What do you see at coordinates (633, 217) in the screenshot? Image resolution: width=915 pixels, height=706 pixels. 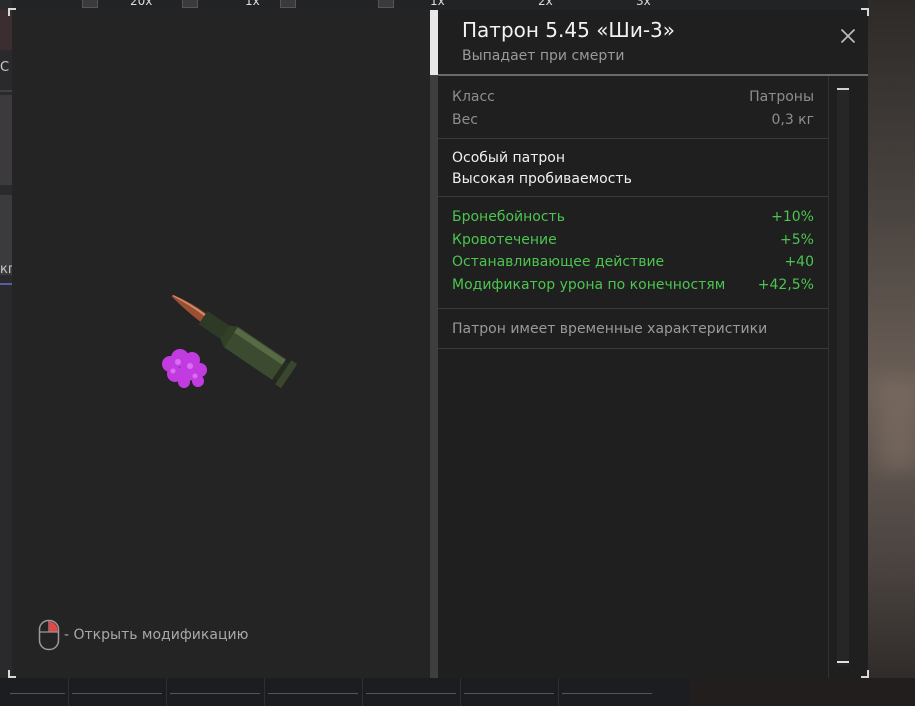 I see `stat-row-armor-piercing: Бронебойность +10%` at bounding box center [633, 217].